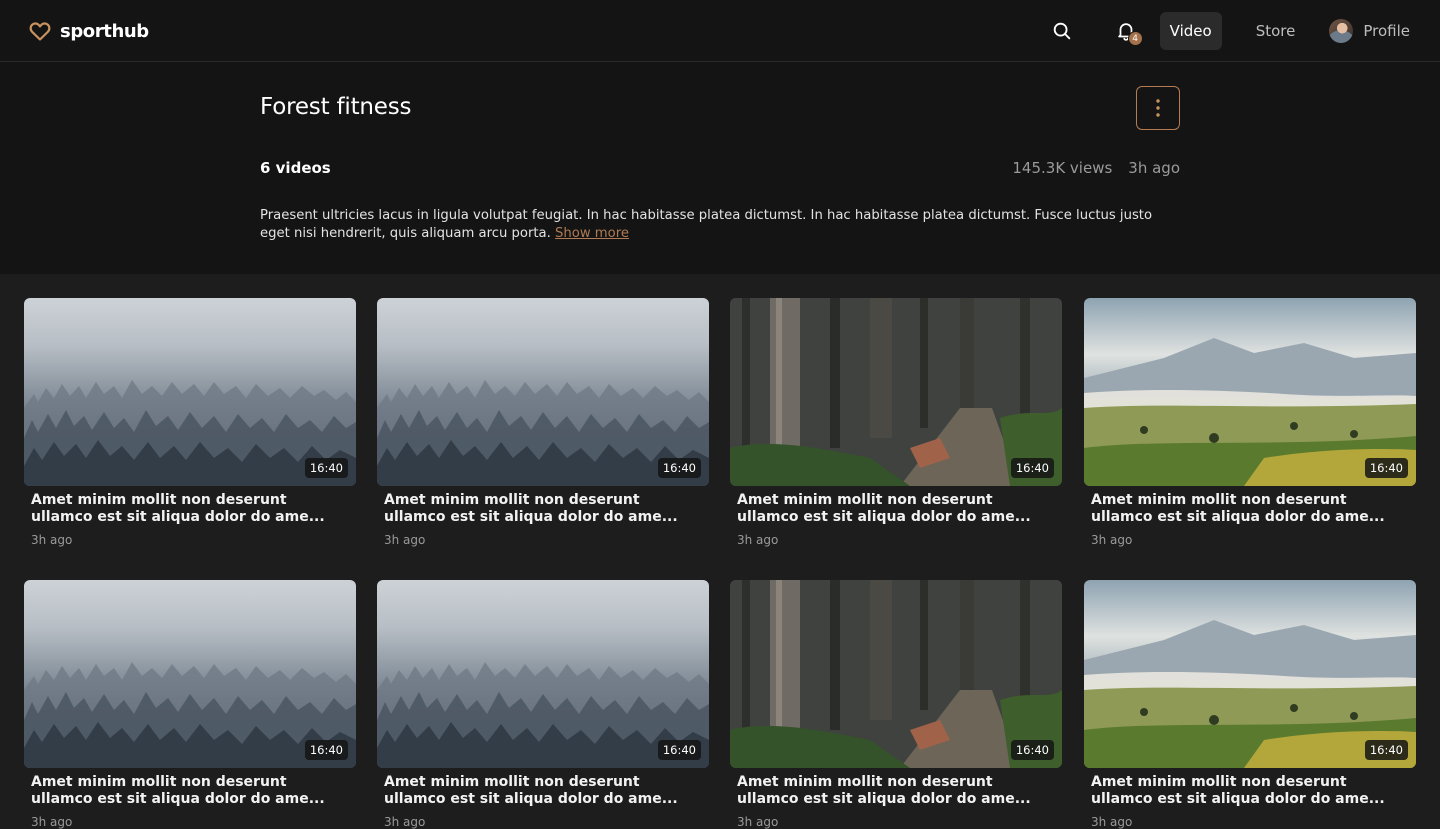  I want to click on logo: sporthub, so click(88, 31).